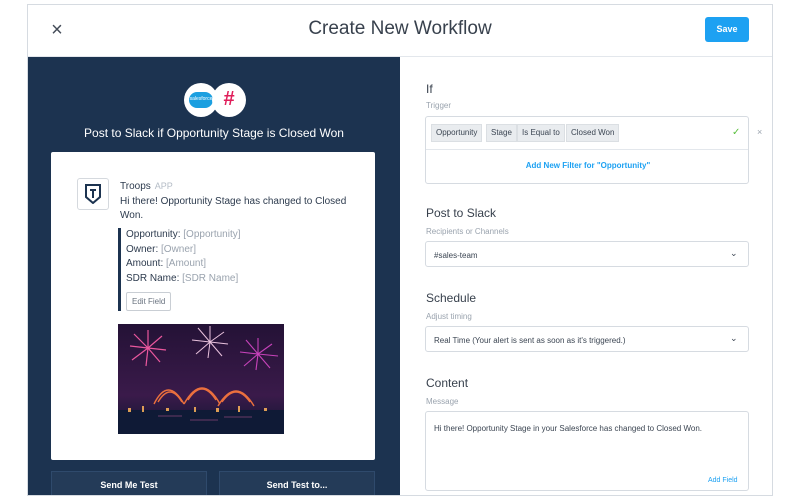  I want to click on modal-header: × Create New Workflow Save, so click(400, 31).